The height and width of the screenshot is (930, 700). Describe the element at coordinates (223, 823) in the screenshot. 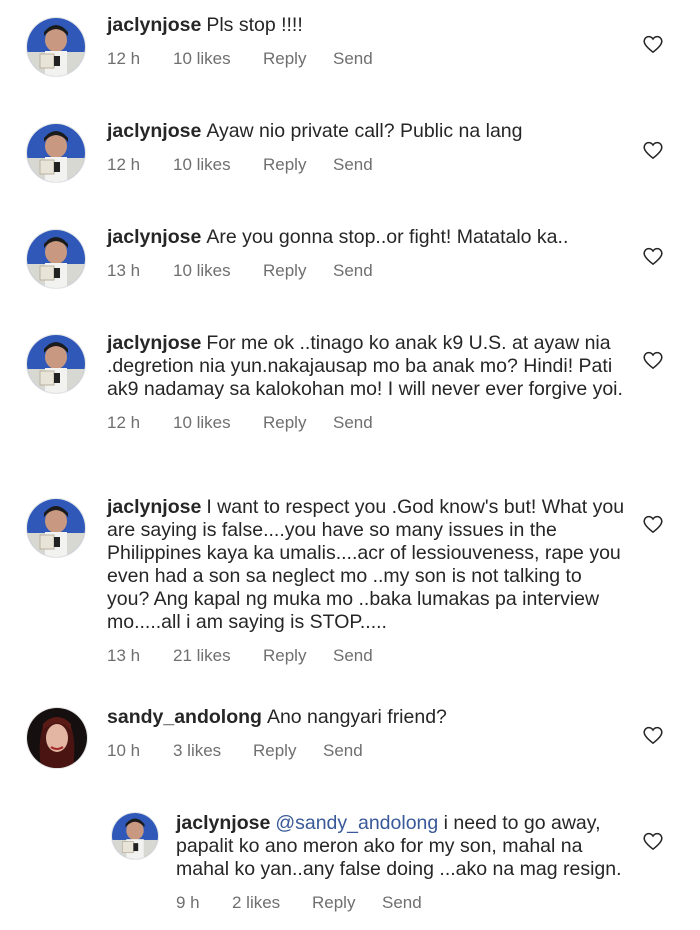

I see `reply-username: jaclynjose` at that location.